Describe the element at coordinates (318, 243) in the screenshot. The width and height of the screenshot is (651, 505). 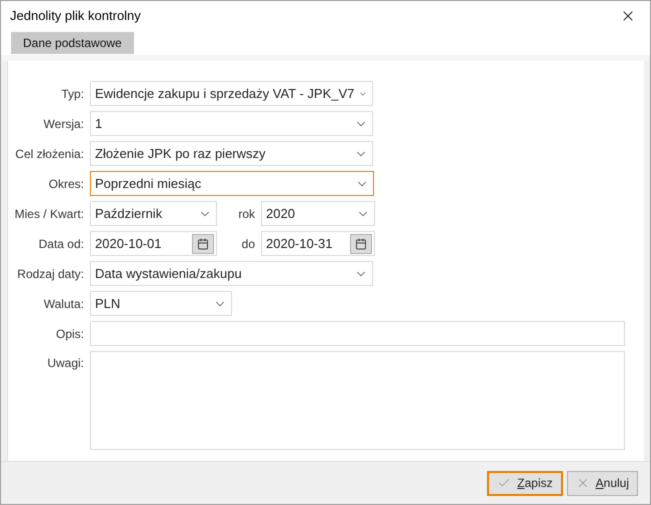
I see `date-field: 2020-10-31` at that location.